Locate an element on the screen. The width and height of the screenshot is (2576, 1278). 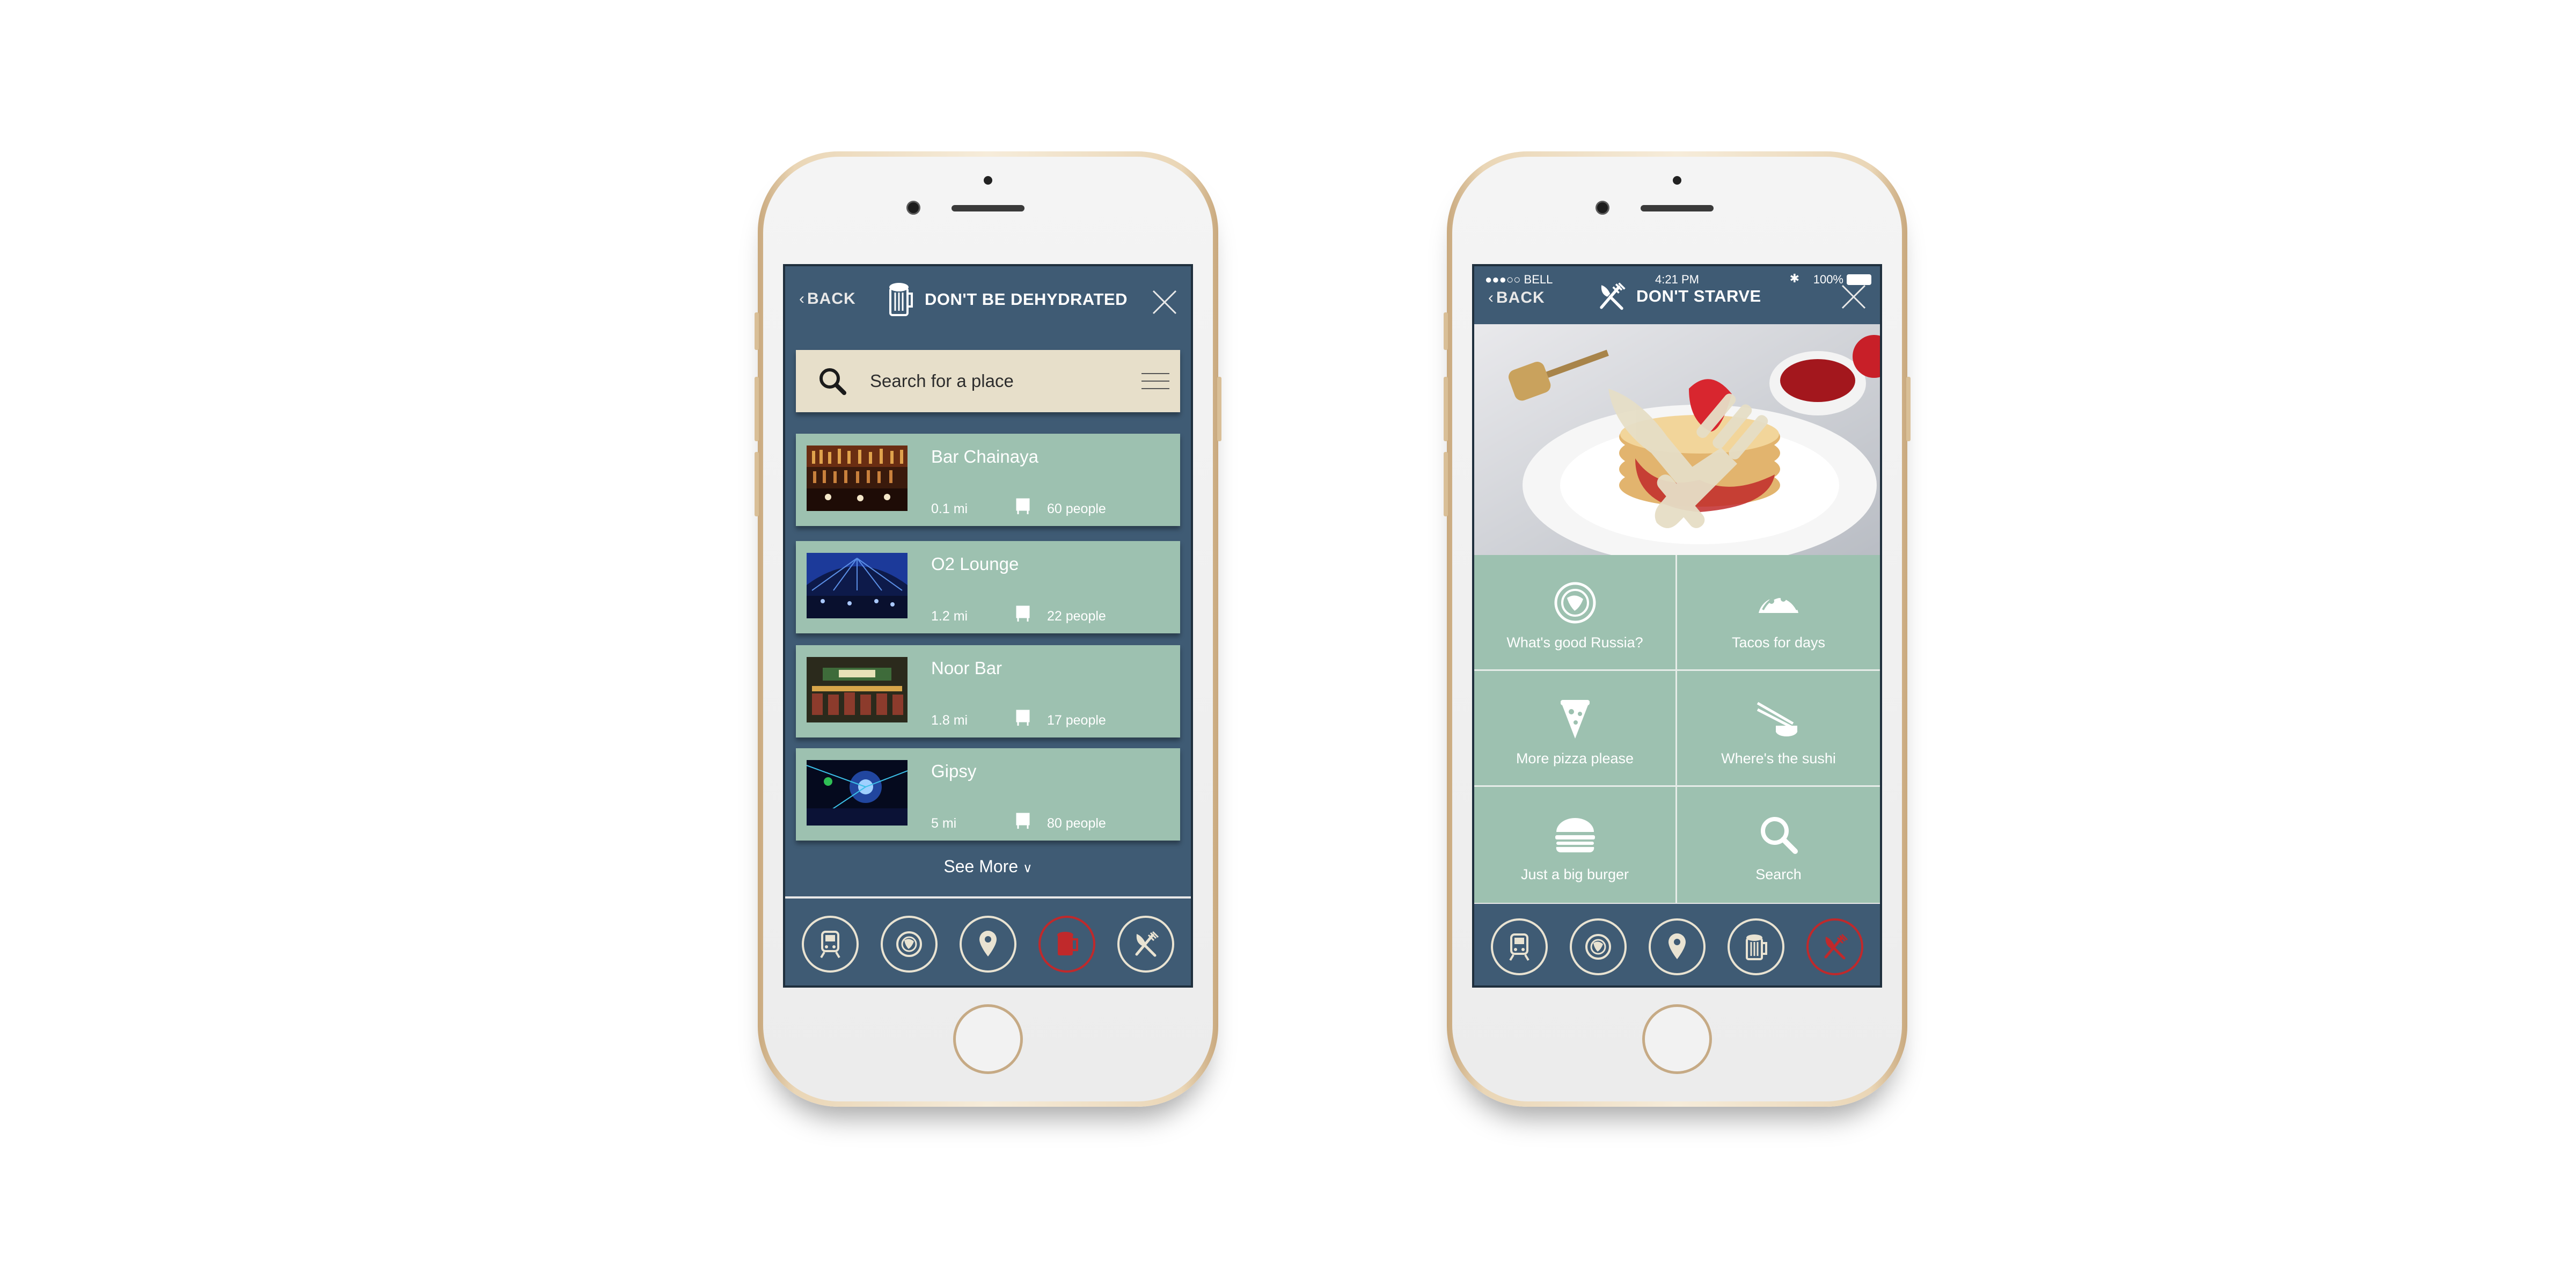
place-distance: 5 mi is located at coordinates (944, 823).